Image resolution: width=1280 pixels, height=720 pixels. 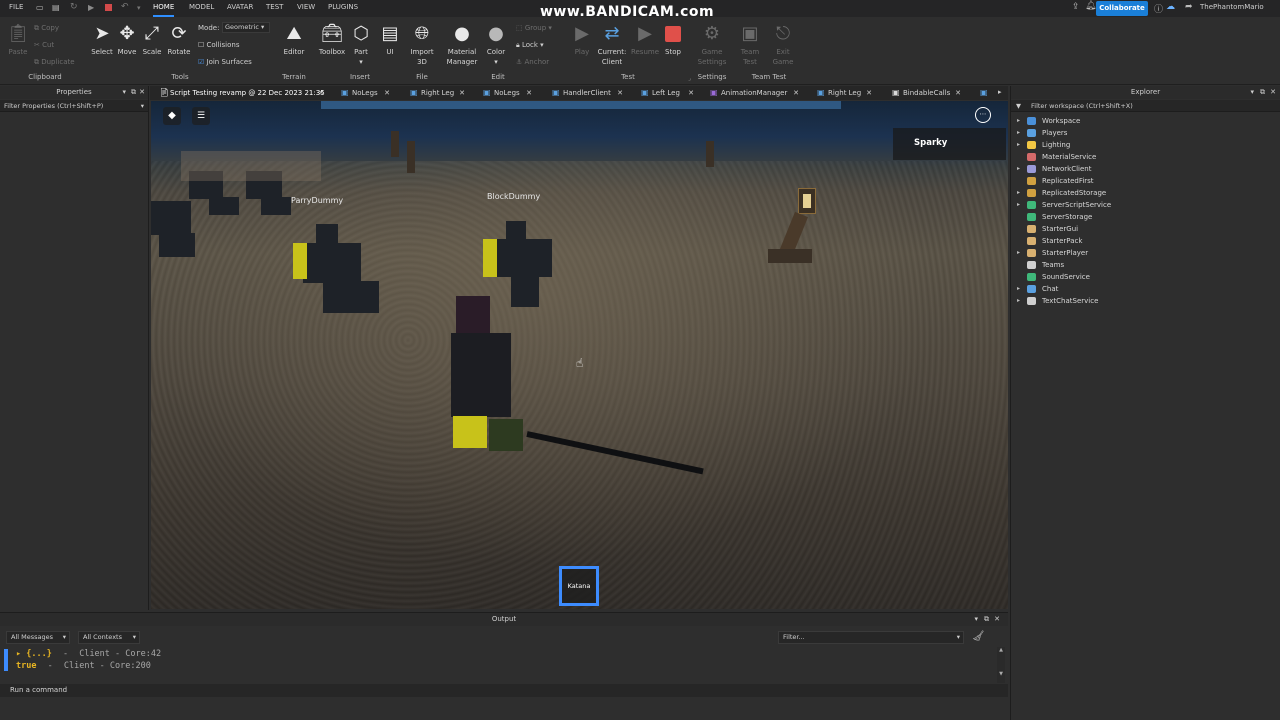 I want to click on tab-script: ▣ Right Leg ✕, so click(x=844, y=93).